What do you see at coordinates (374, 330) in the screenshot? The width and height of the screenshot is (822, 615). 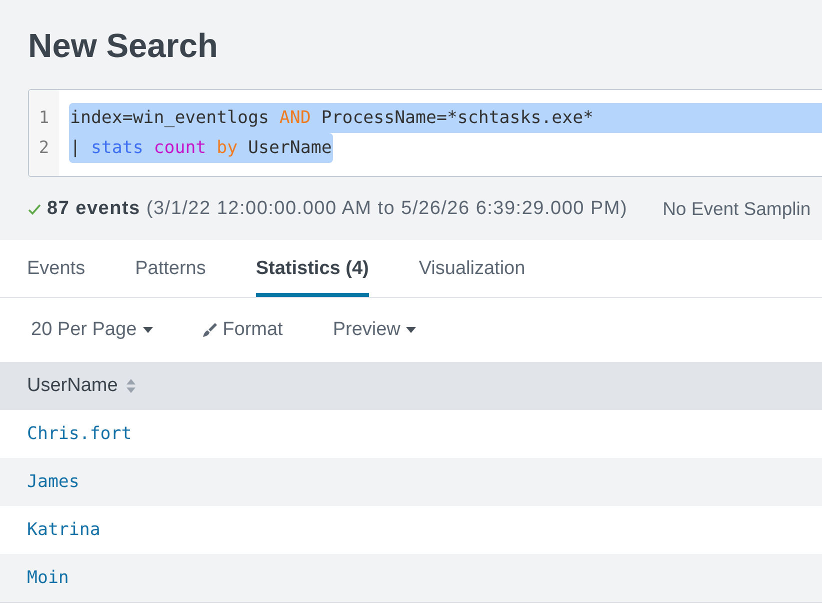 I see `dropdown-button: Preview` at bounding box center [374, 330].